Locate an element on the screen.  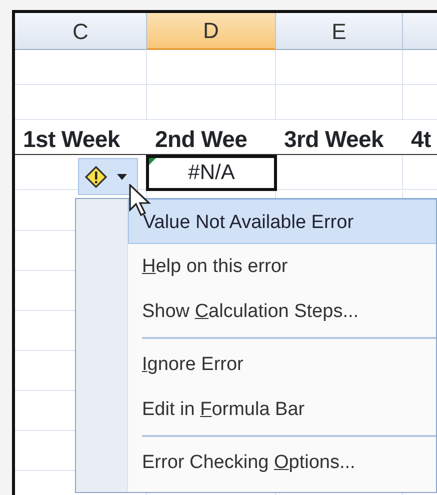
active-cell: #N/A is located at coordinates (211, 173).